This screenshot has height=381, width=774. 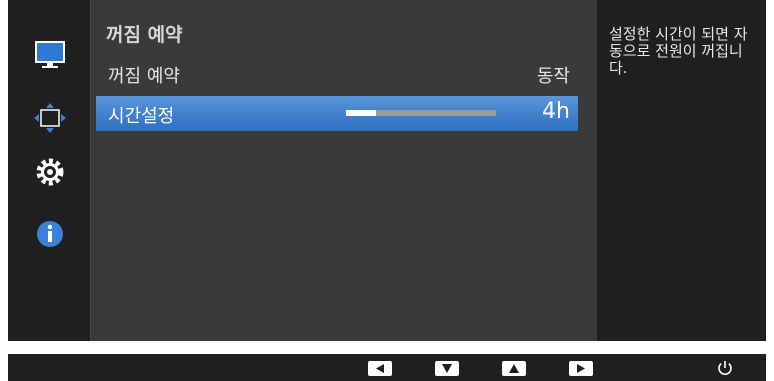 I want to click on menu-section-title: 꺼짐 예약, so click(x=144, y=35).